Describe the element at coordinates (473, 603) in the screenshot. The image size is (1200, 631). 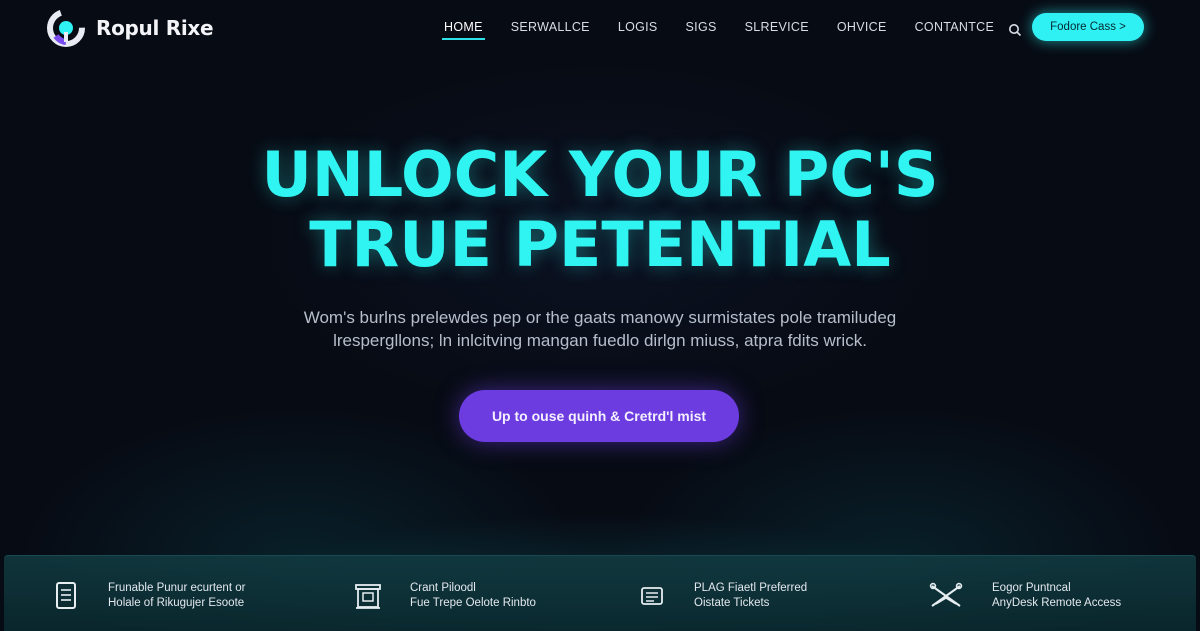
I see `feature-2-line-2: Fue Trepe Oelote Rinbto` at that location.